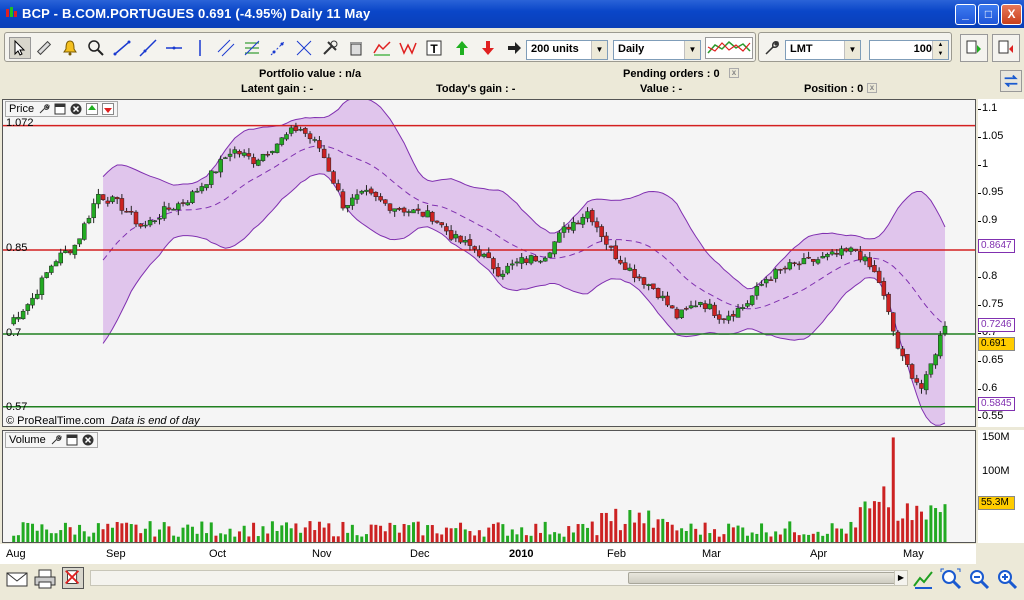 The height and width of the screenshot is (600, 1024). What do you see at coordinates (200, 48) in the screenshot?
I see `vertical-line-icon` at bounding box center [200, 48].